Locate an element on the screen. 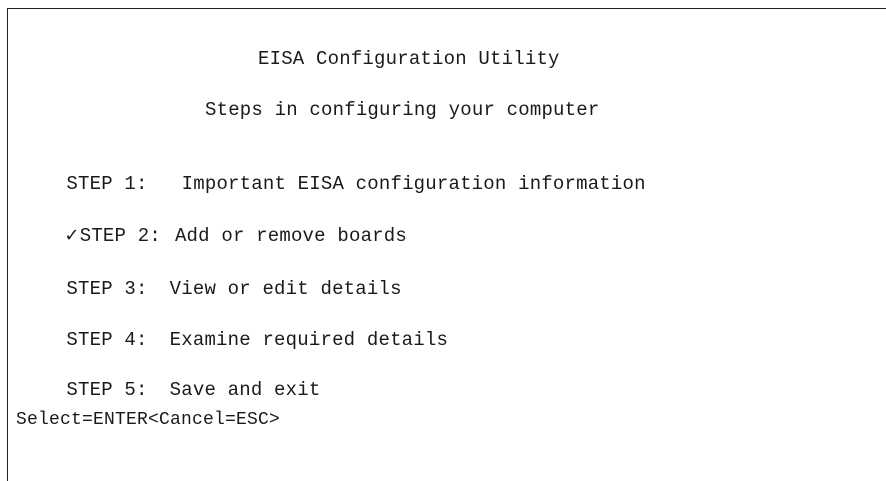 The image size is (886, 481). step-2-label: STEP 2: is located at coordinates (120, 236).